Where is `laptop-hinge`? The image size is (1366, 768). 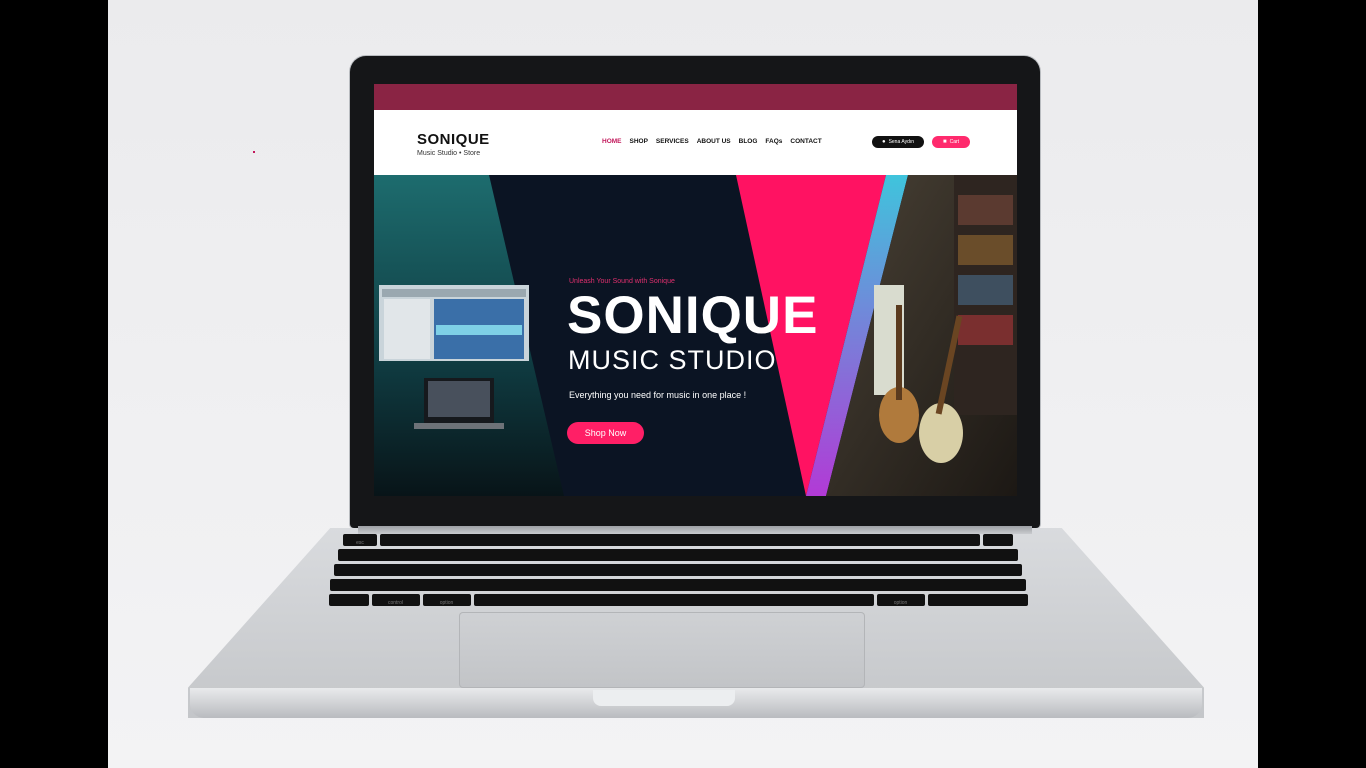
laptop-hinge is located at coordinates (695, 530).